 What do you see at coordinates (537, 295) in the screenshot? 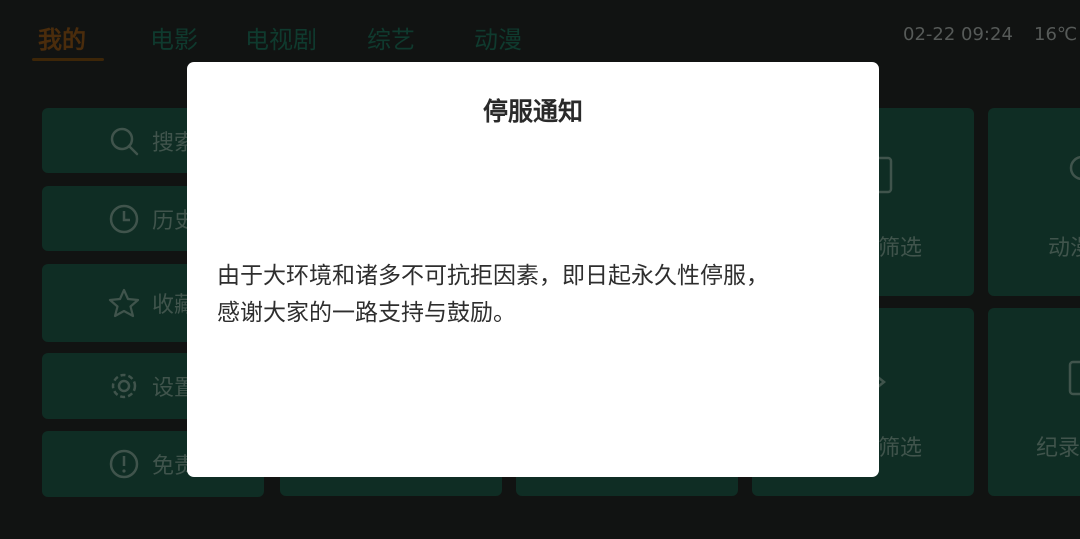
I see `dialog-message: 由于大环境和诸多不可抗拒因素，即日起永久性停服， 感谢大家的一路支持与鼓励。` at bounding box center [537, 295].